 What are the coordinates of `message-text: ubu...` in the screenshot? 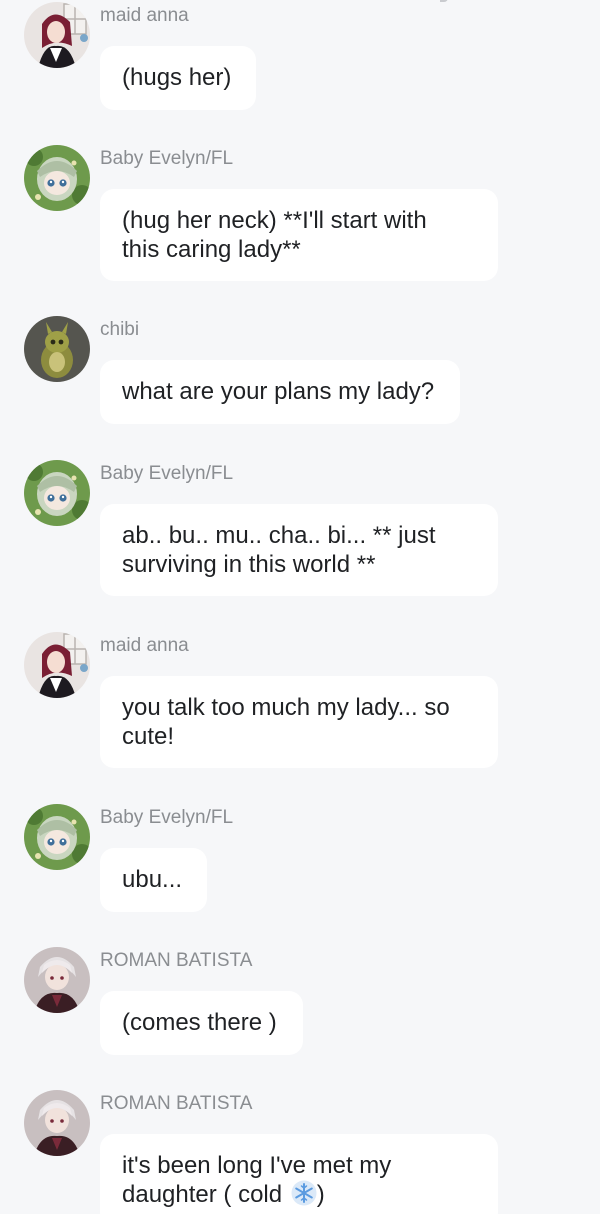 It's located at (152, 879).